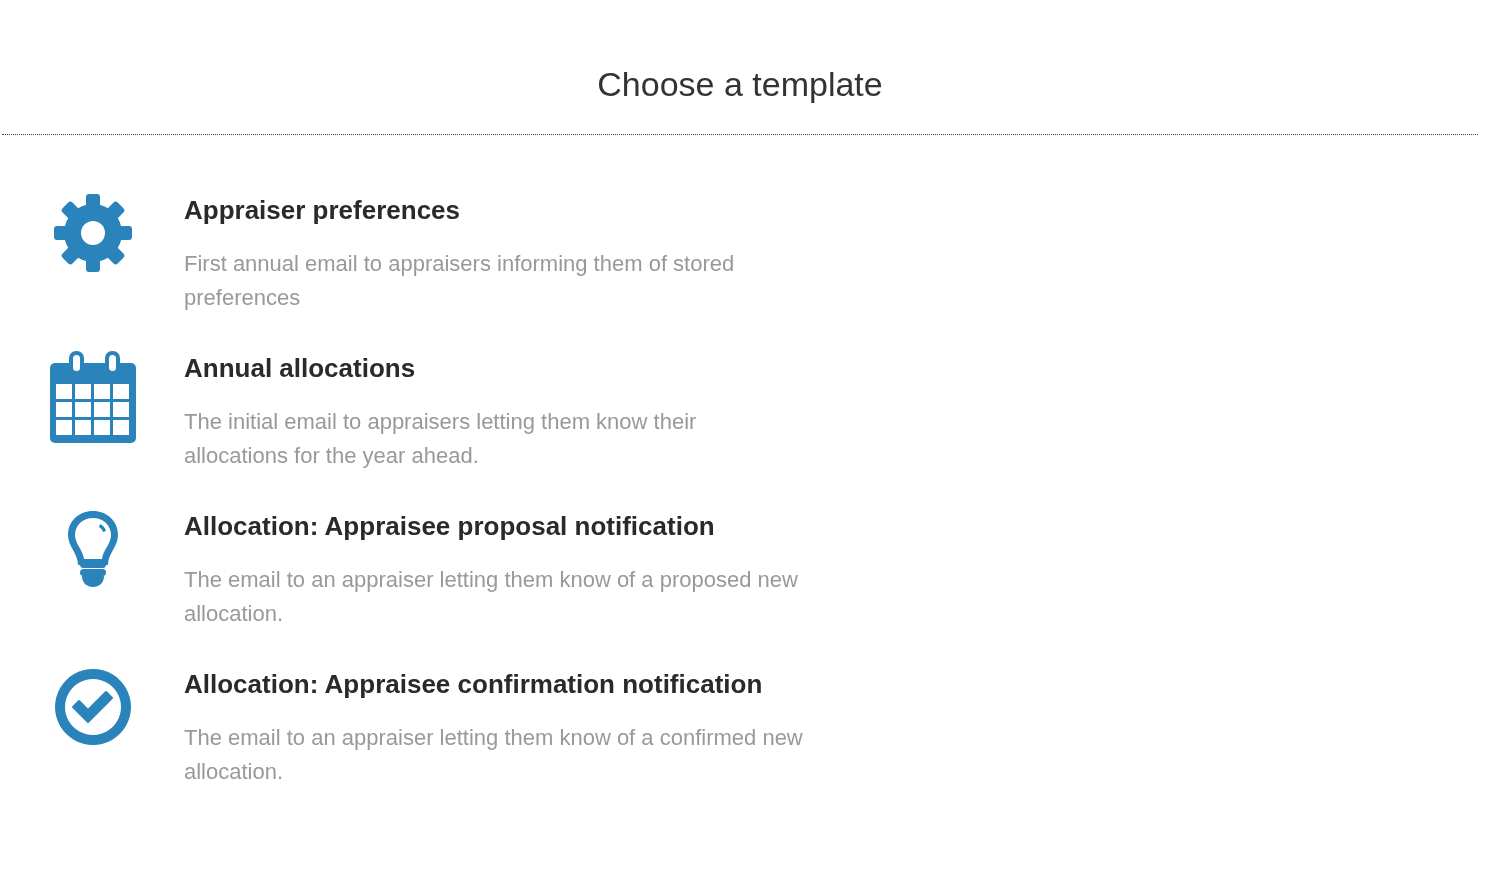 The height and width of the screenshot is (896, 1512). What do you see at coordinates (460, 281) in the screenshot?
I see `template-description: First annual email to appraisers informing them of stored preferences` at bounding box center [460, 281].